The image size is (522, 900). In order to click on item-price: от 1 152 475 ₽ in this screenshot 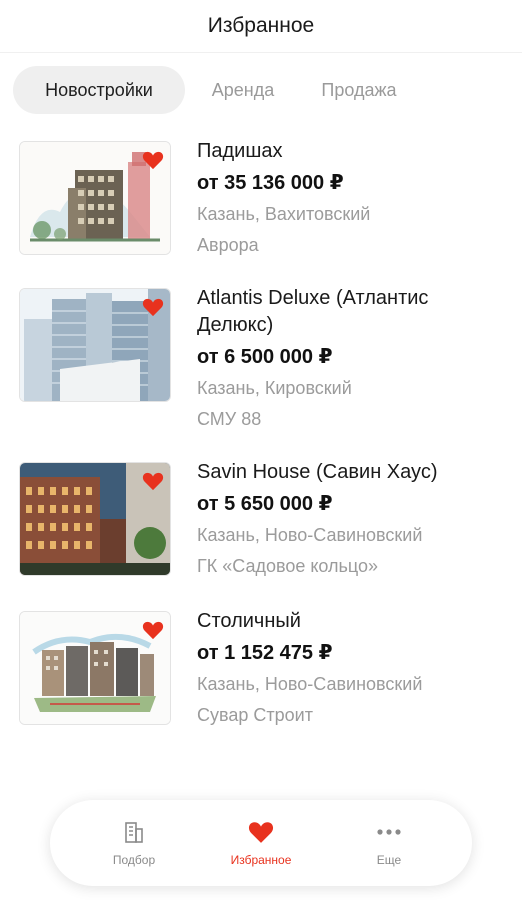, I will do `click(265, 653)`.